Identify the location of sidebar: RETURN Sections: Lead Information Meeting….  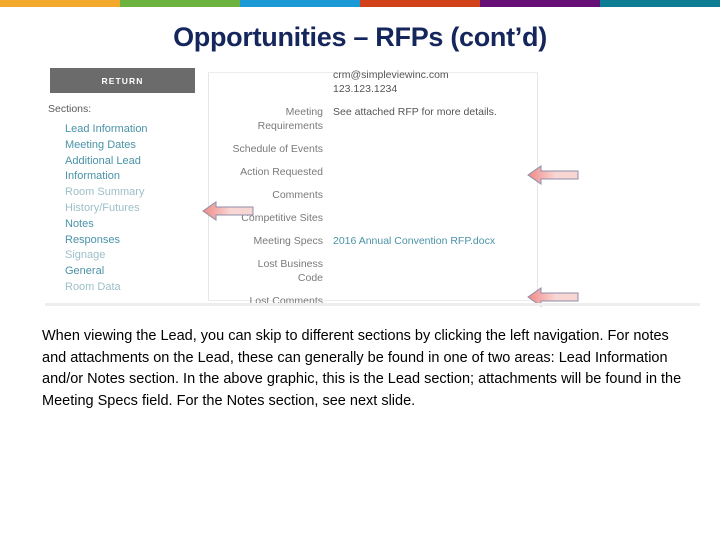
(122, 182).